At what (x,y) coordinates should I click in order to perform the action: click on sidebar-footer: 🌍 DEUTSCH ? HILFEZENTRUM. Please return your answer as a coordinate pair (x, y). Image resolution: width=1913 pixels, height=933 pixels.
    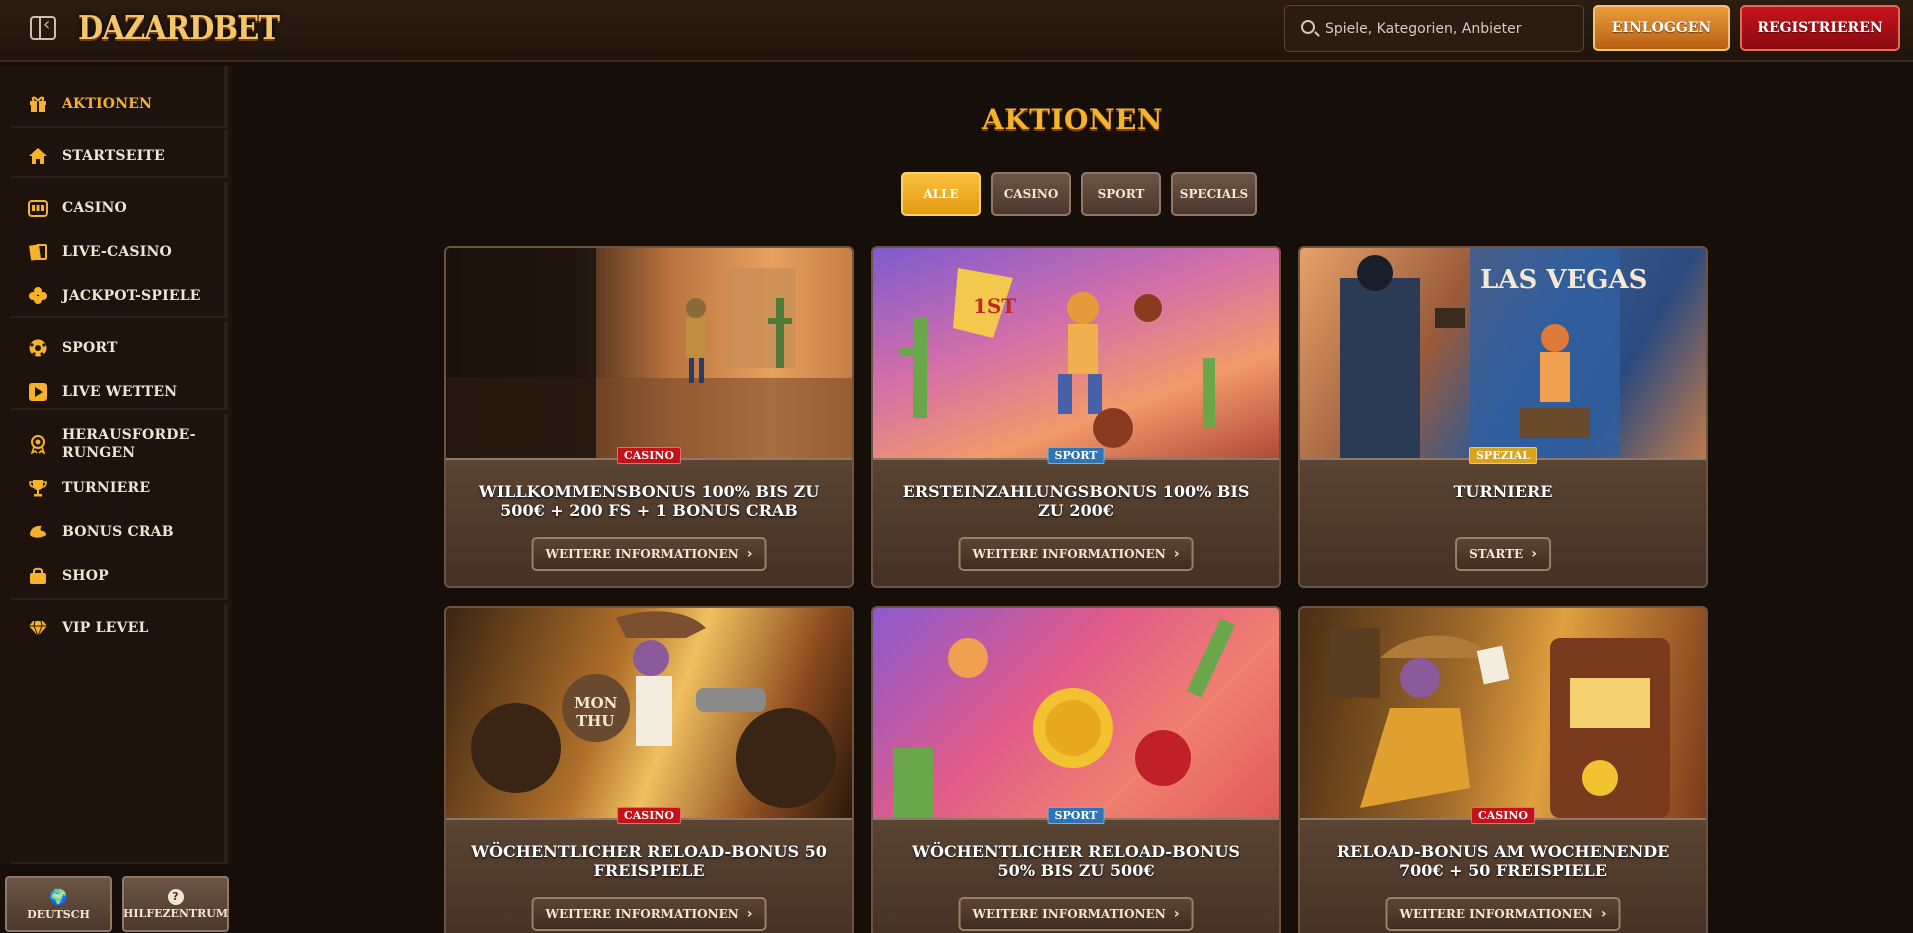
    Looking at the image, I should click on (116, 898).